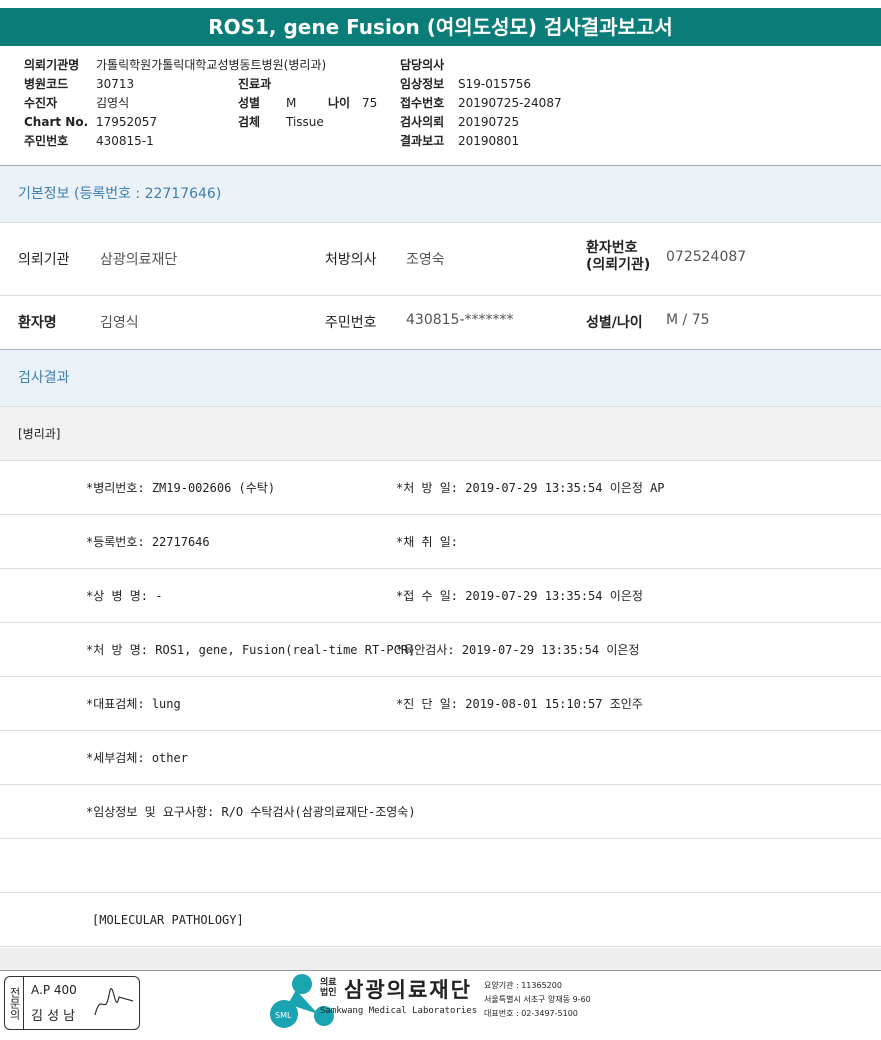 The width and height of the screenshot is (881, 1040). Describe the element at coordinates (422, 84) in the screenshot. I see `label: 임상정보` at that location.